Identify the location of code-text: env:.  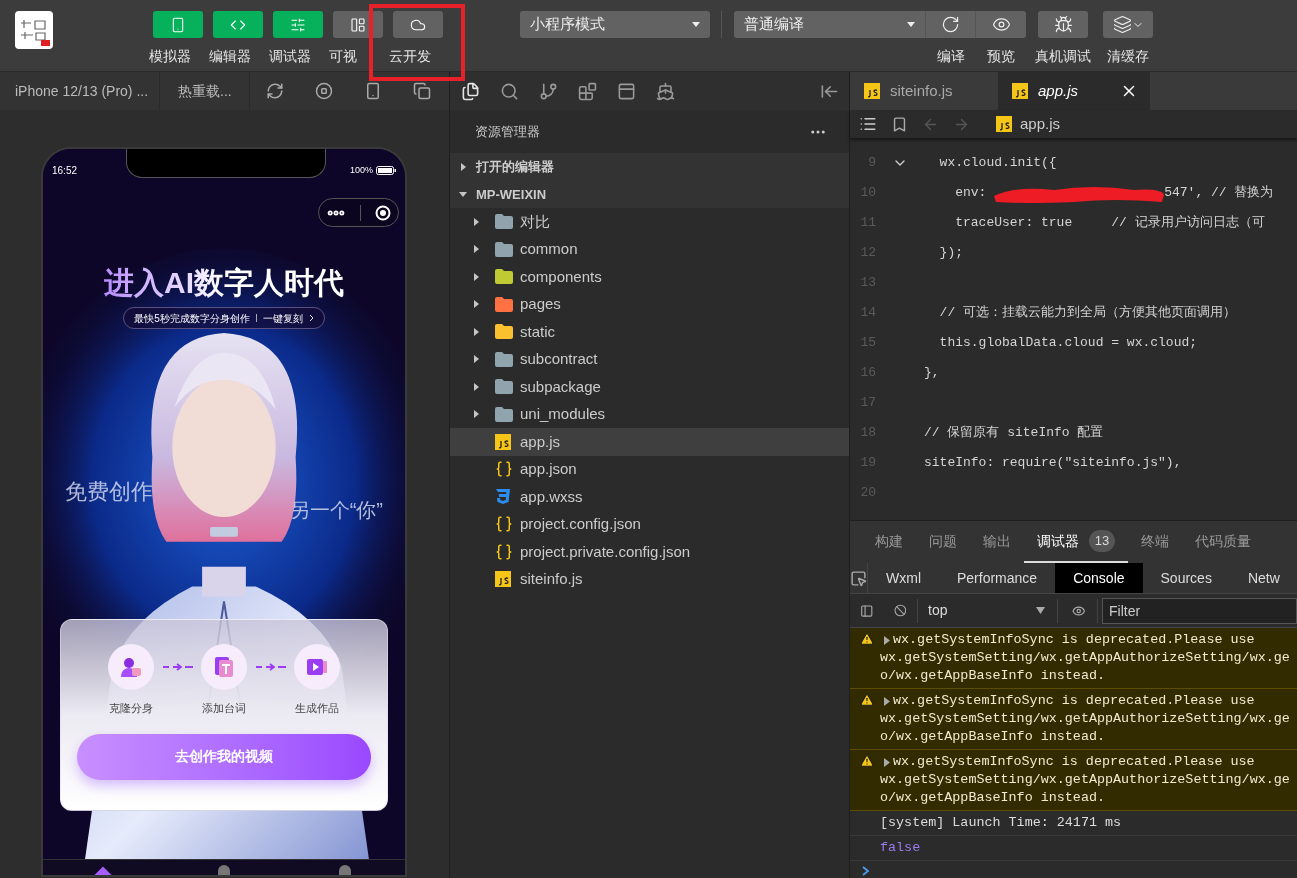
(971, 193).